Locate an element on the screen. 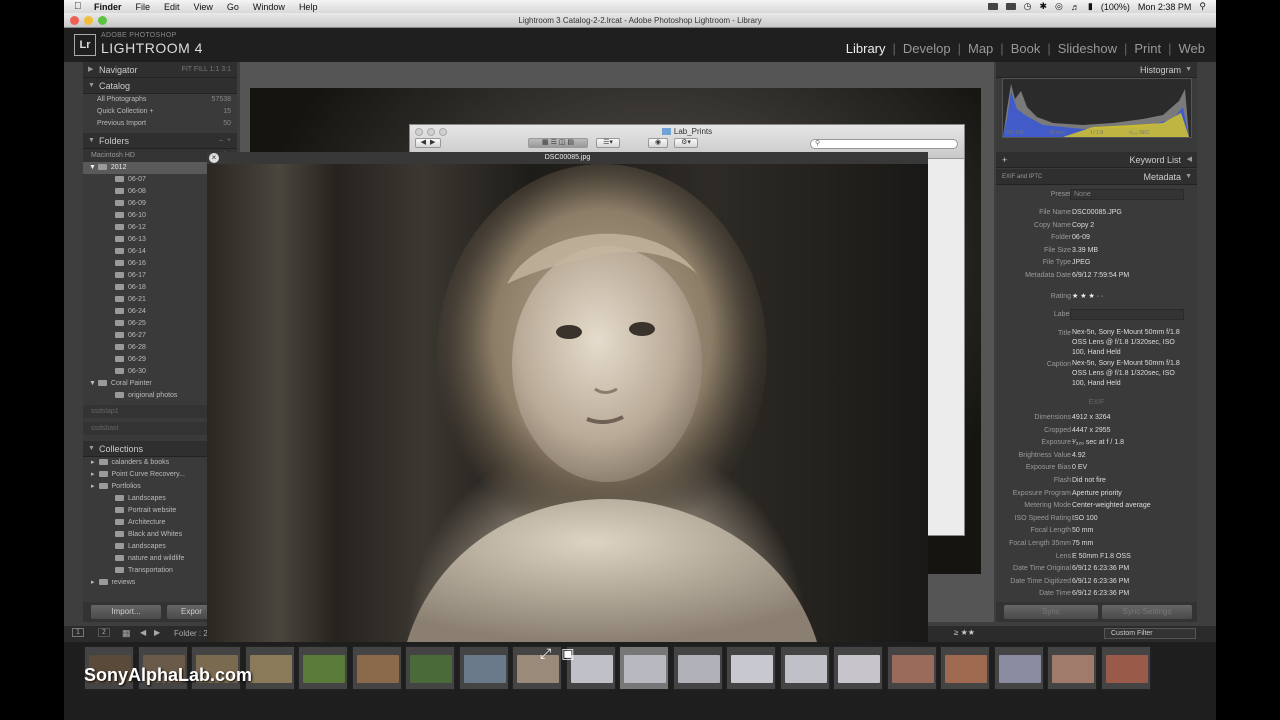 This screenshot has width=1280, height=720. close-window-button is located at coordinates (74, 20).